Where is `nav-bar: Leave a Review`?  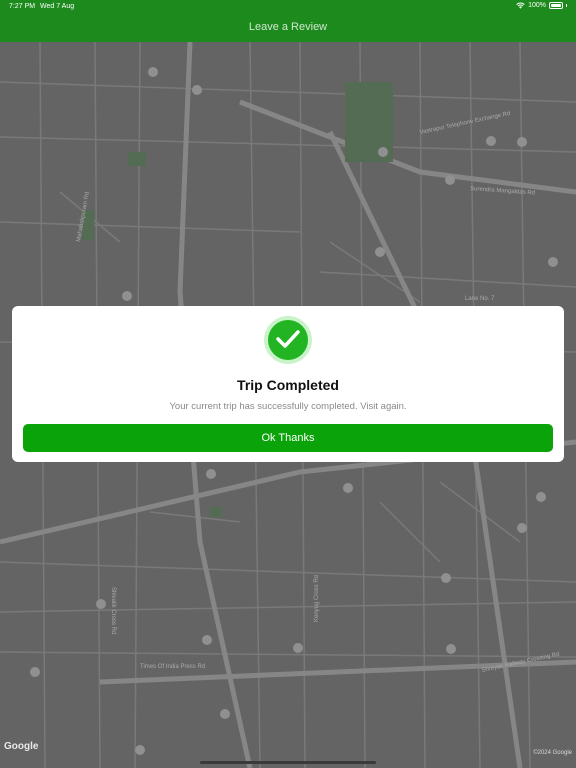 nav-bar: Leave a Review is located at coordinates (288, 28).